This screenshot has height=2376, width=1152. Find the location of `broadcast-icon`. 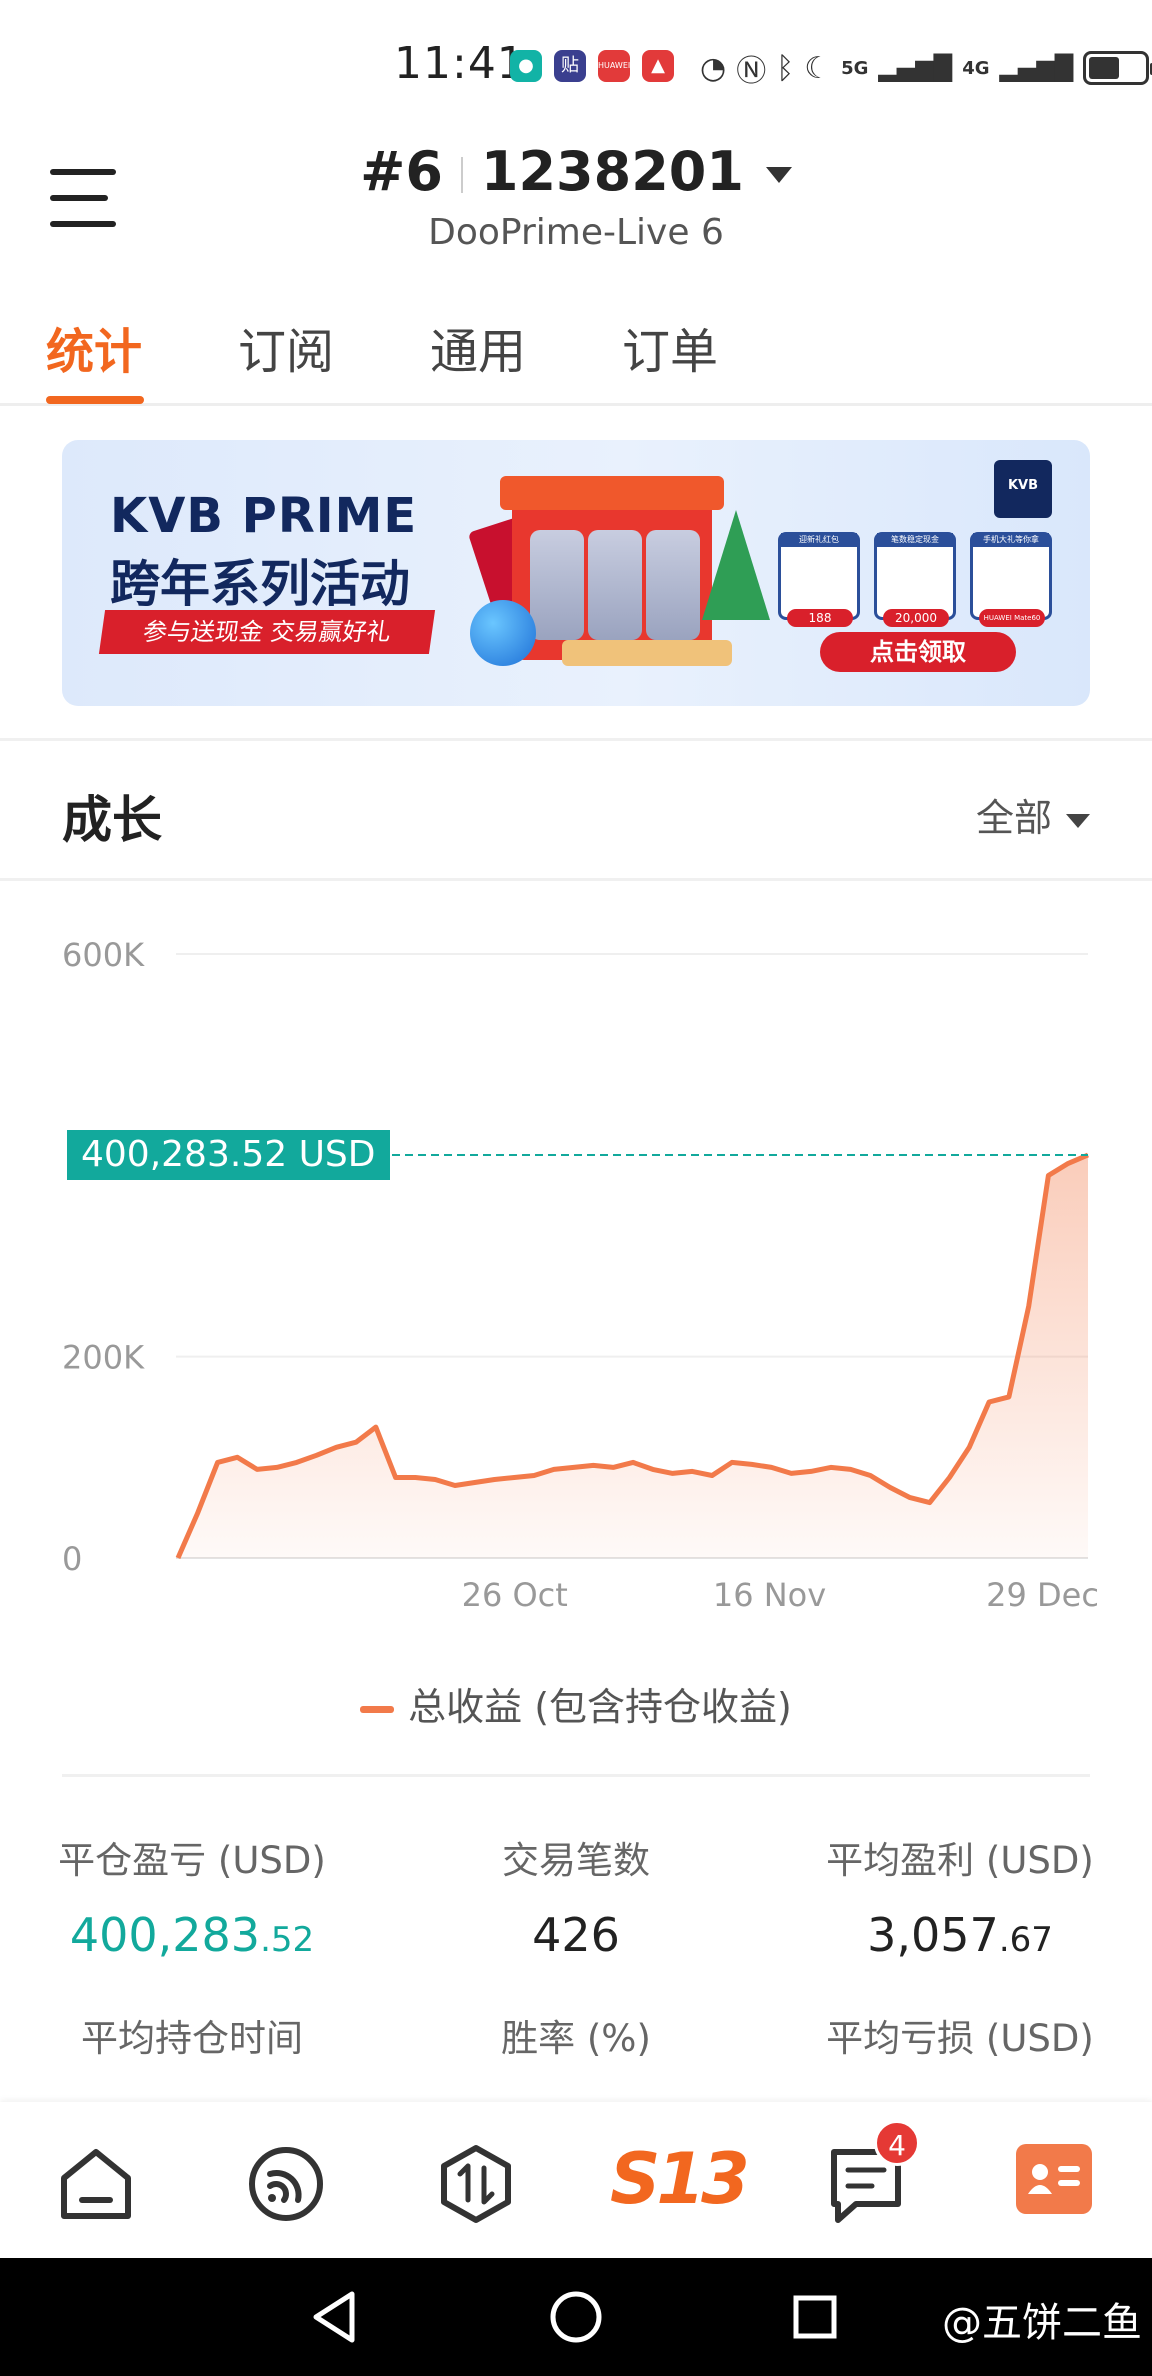

broadcast-icon is located at coordinates (286, 2184).